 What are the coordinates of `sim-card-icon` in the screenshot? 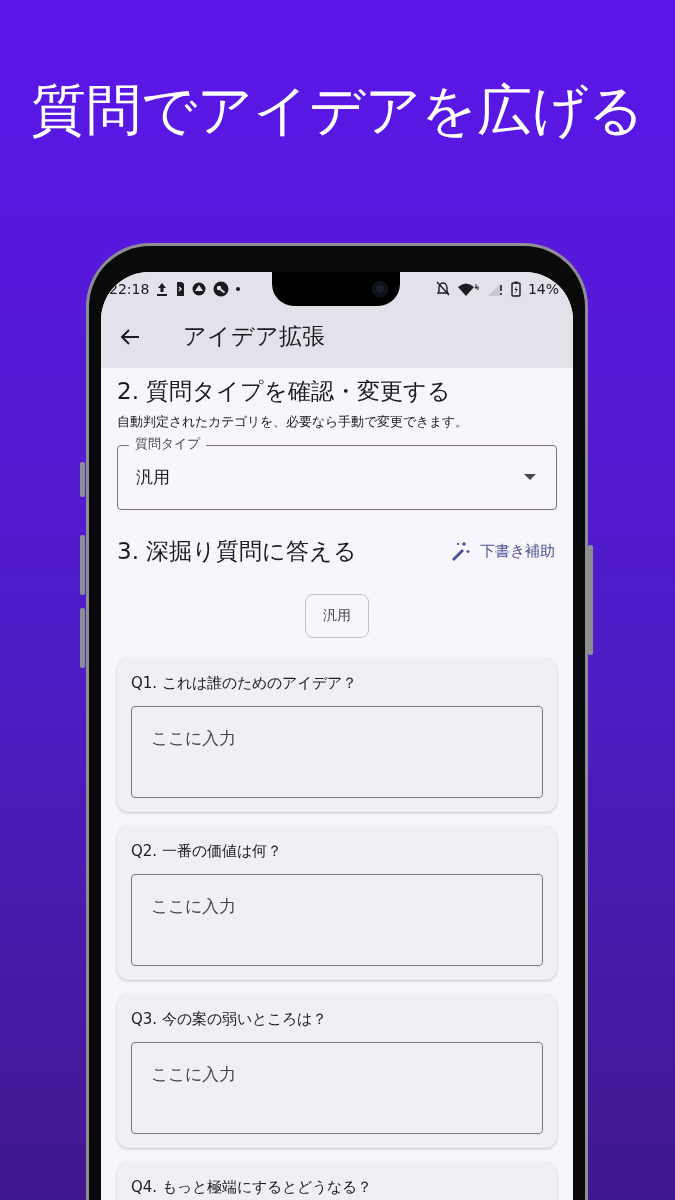 It's located at (180, 288).